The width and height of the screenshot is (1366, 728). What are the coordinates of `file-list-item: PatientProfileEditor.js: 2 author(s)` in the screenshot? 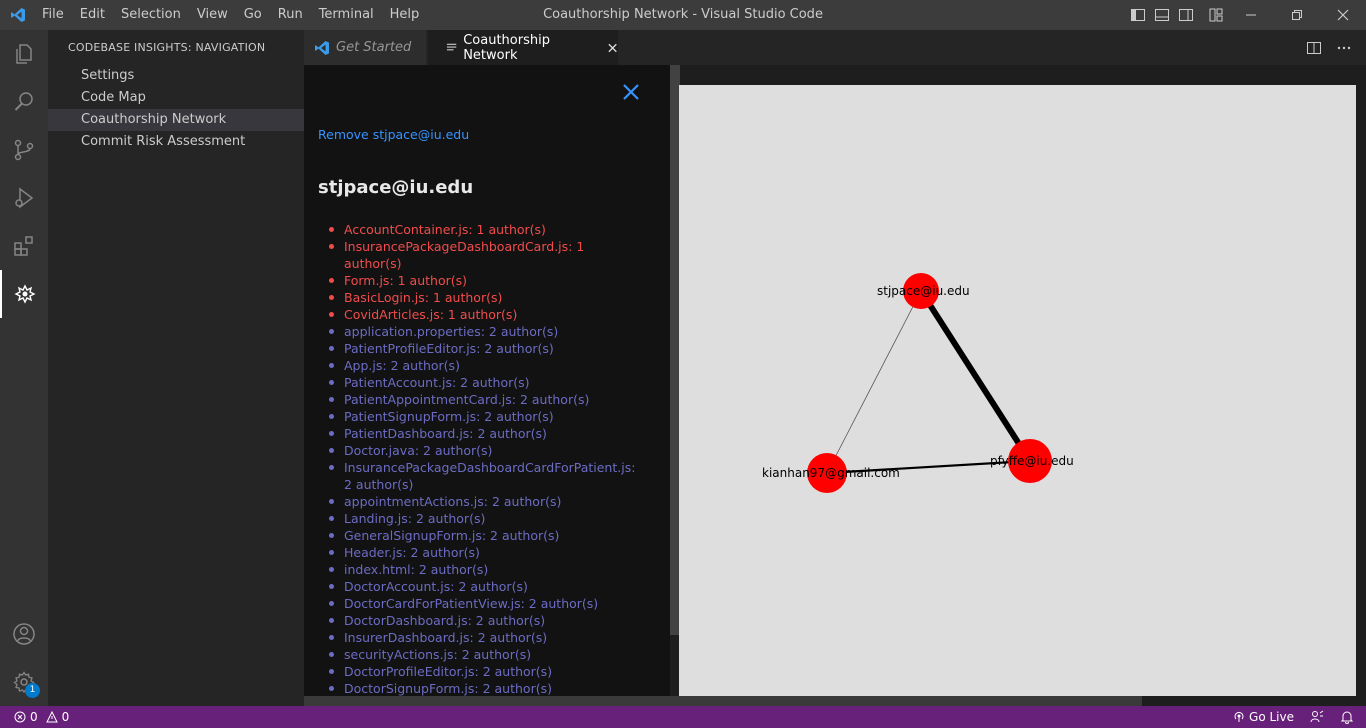 It's located at (486, 348).